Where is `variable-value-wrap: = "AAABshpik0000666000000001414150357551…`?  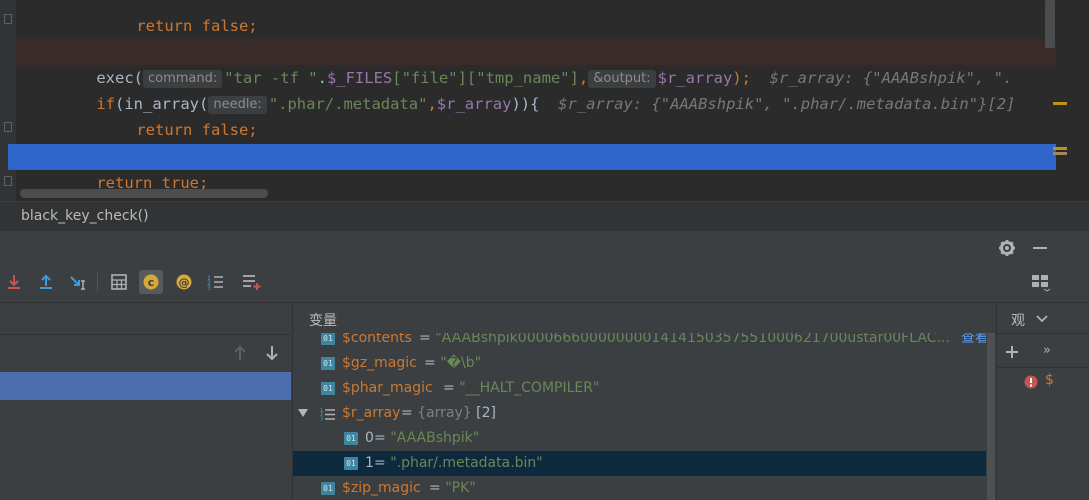 variable-value-wrap: = "AAABshpik0000666000000001414150357551… is located at coordinates (684, 342).